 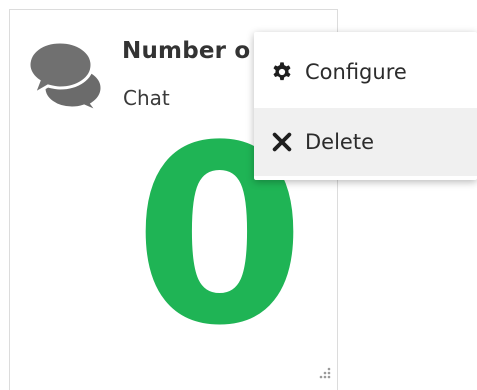 What do you see at coordinates (339, 142) in the screenshot?
I see `delete-label: Delete` at bounding box center [339, 142].